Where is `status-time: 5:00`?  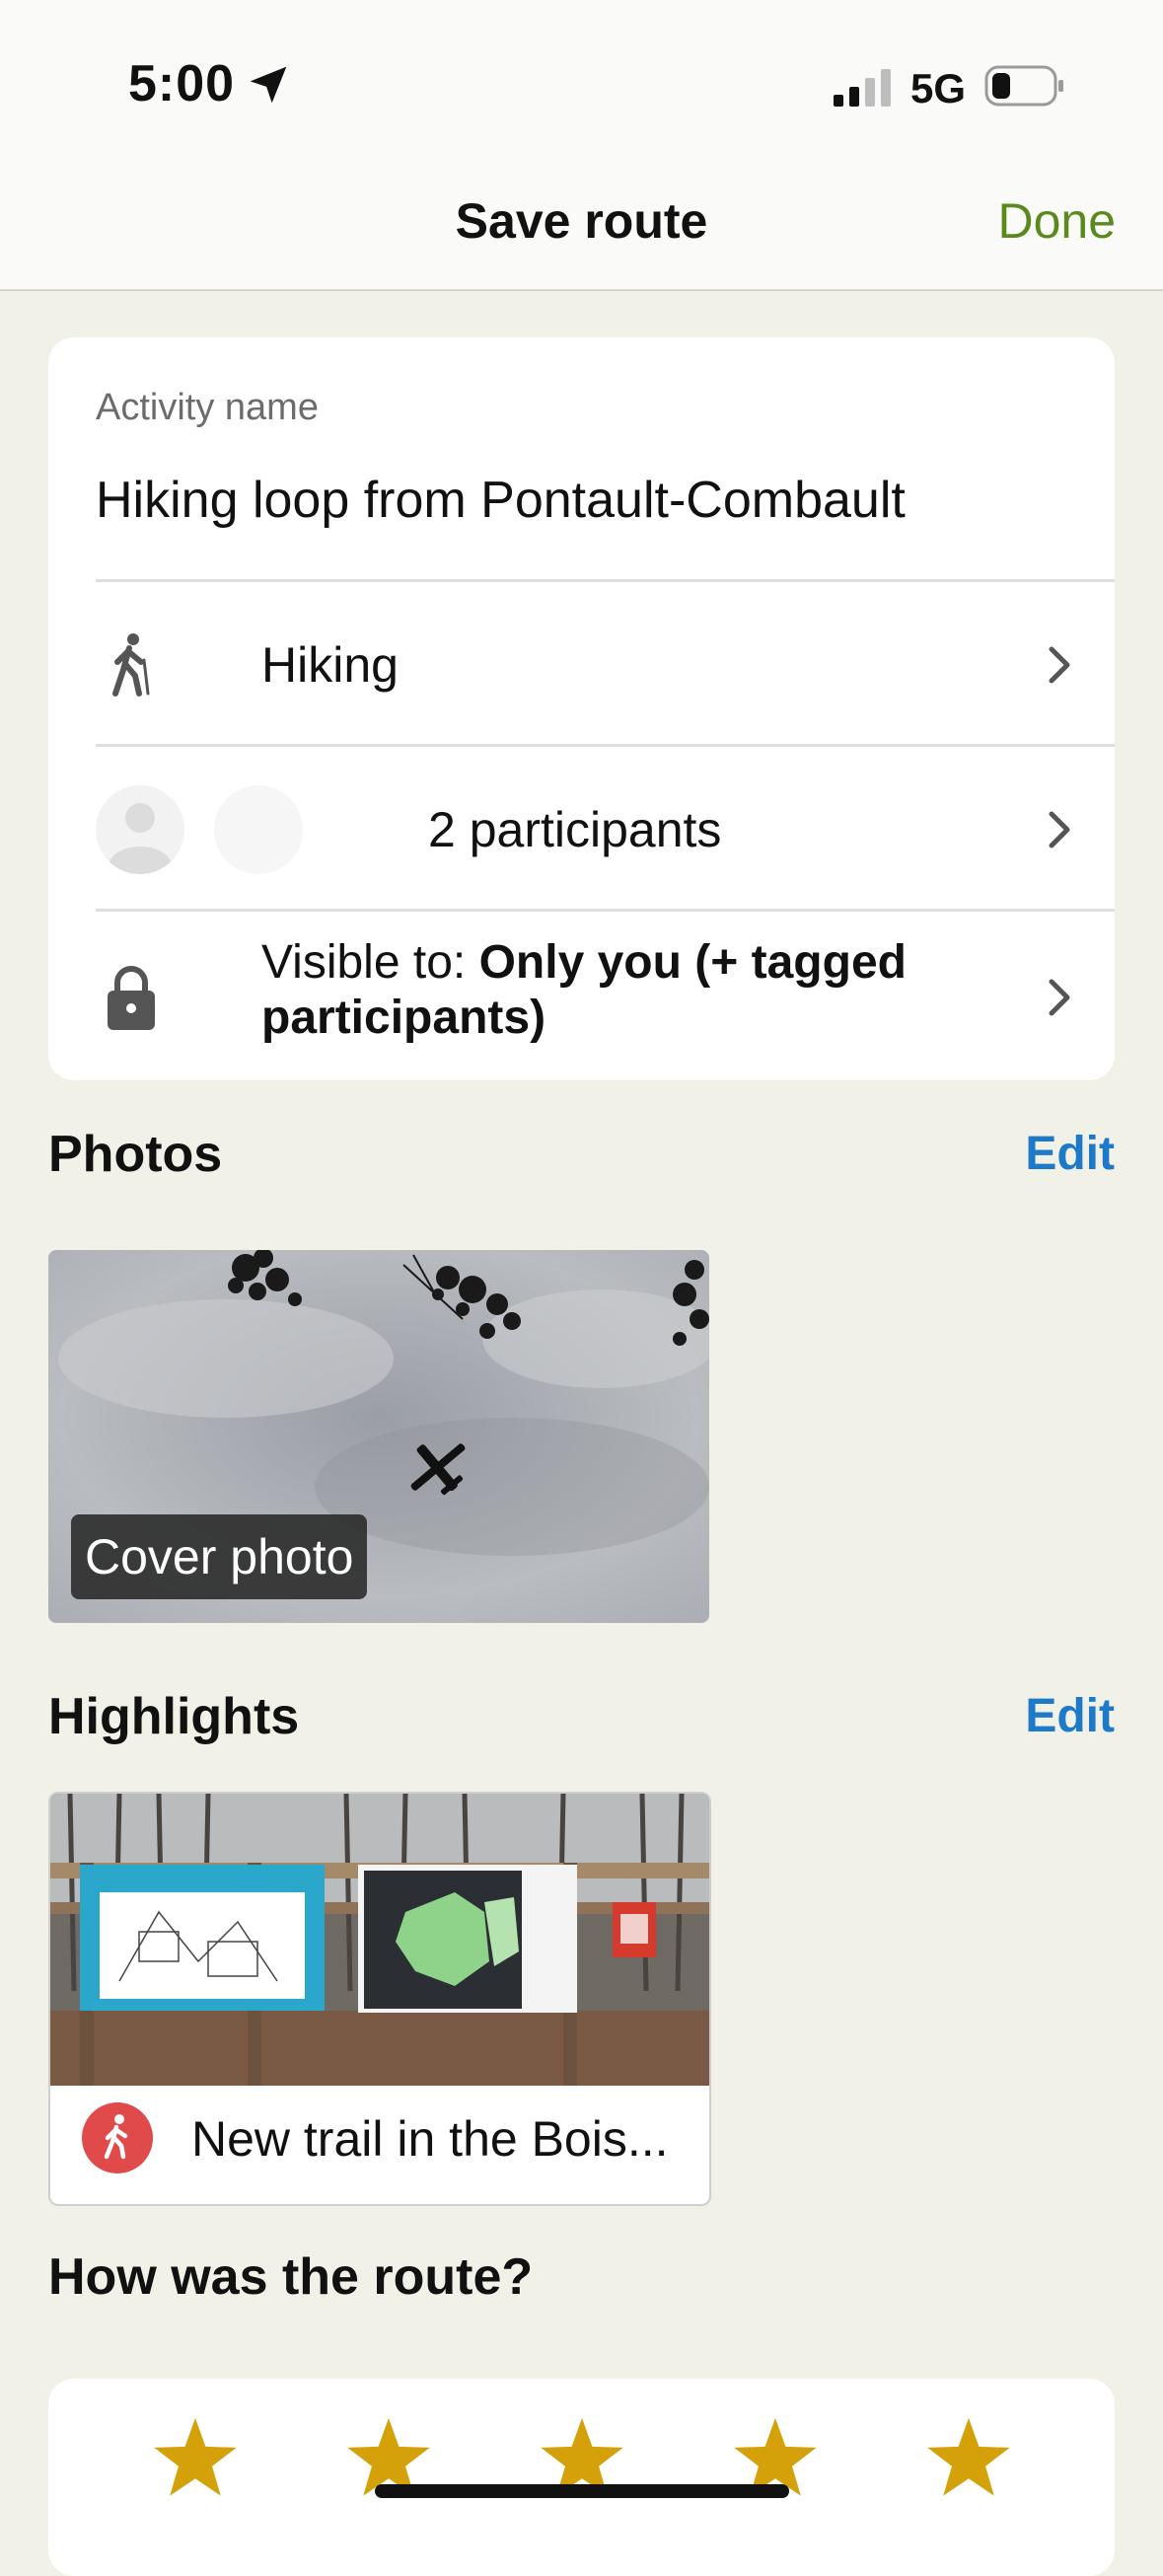
status-time: 5:00 is located at coordinates (182, 83).